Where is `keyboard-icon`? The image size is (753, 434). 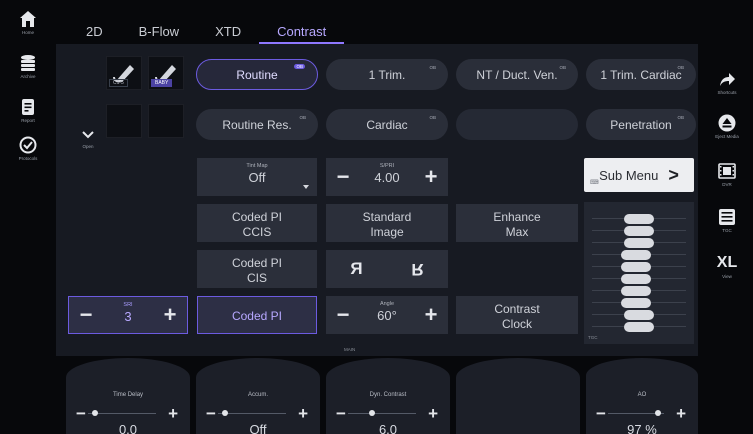 keyboard-icon is located at coordinates (727, 217).